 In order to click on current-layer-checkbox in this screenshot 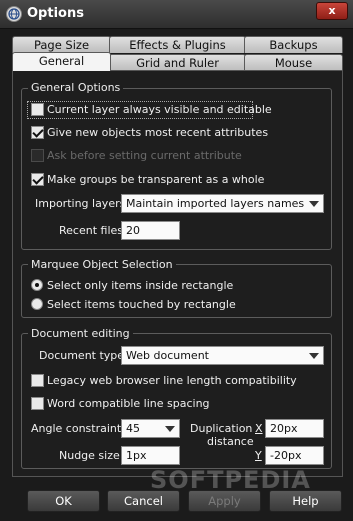, I will do `click(37, 109)`.